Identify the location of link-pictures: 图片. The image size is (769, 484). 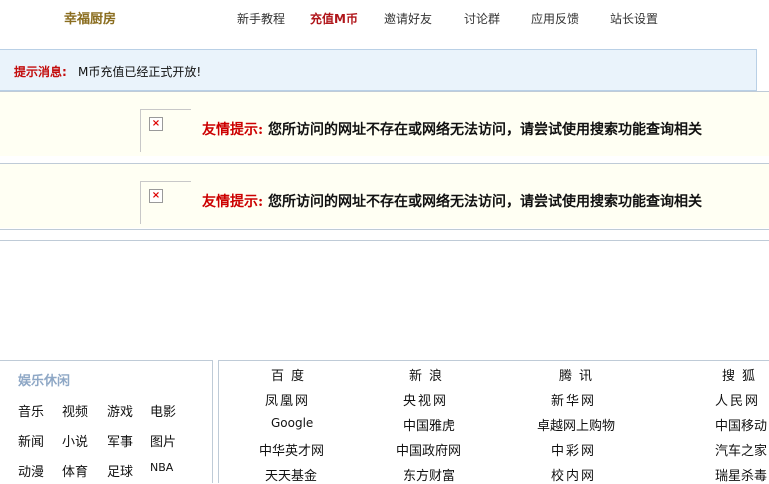
(163, 440).